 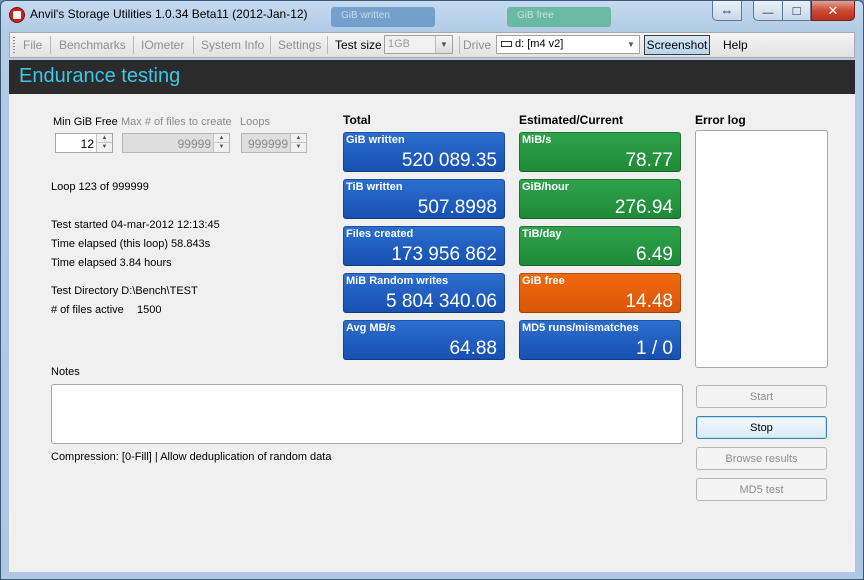 I want to click on loops-stepper: 999999 ▲ ▼, so click(x=274, y=143).